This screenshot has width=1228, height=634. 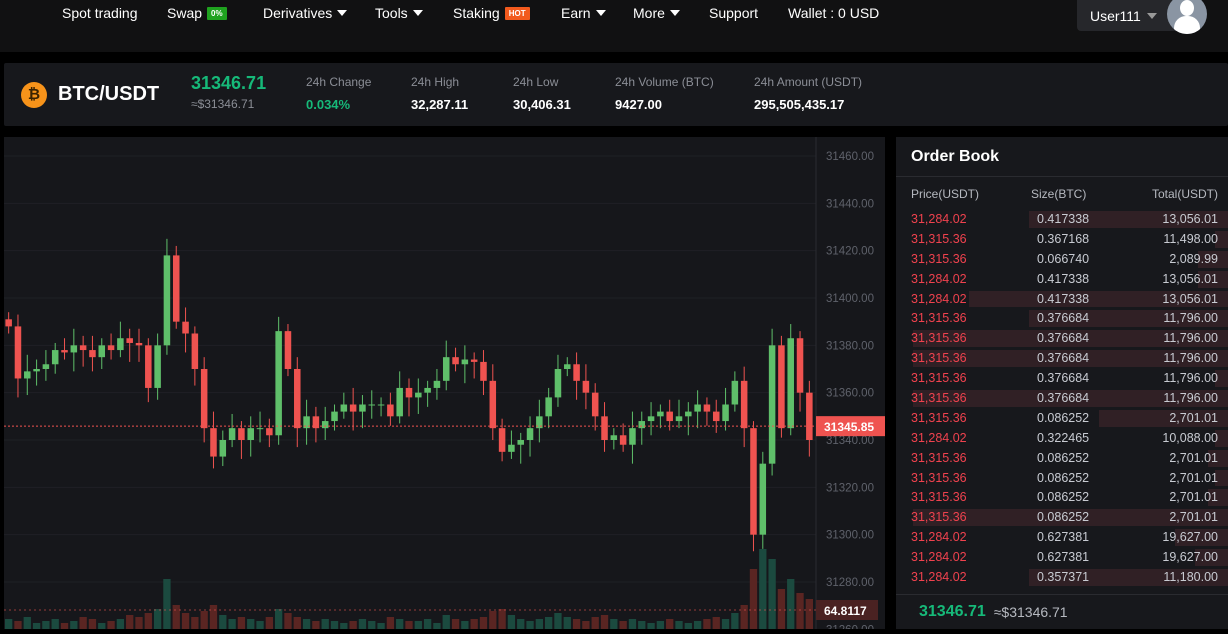 What do you see at coordinates (576, 13) in the screenshot?
I see `nav-label: Earn` at bounding box center [576, 13].